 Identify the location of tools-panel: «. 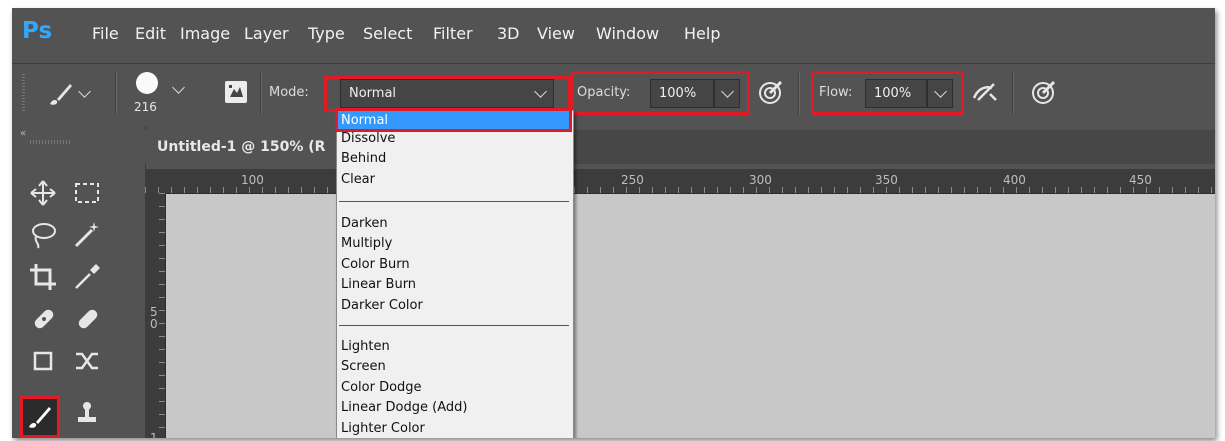
(79, 282).